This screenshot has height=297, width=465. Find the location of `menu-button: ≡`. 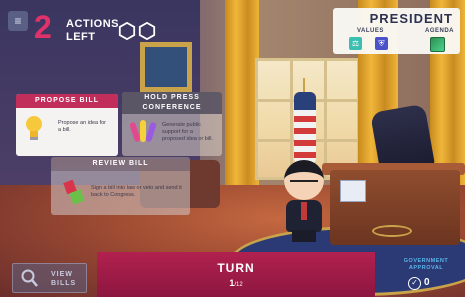

menu-button: ≡ is located at coordinates (18, 21).